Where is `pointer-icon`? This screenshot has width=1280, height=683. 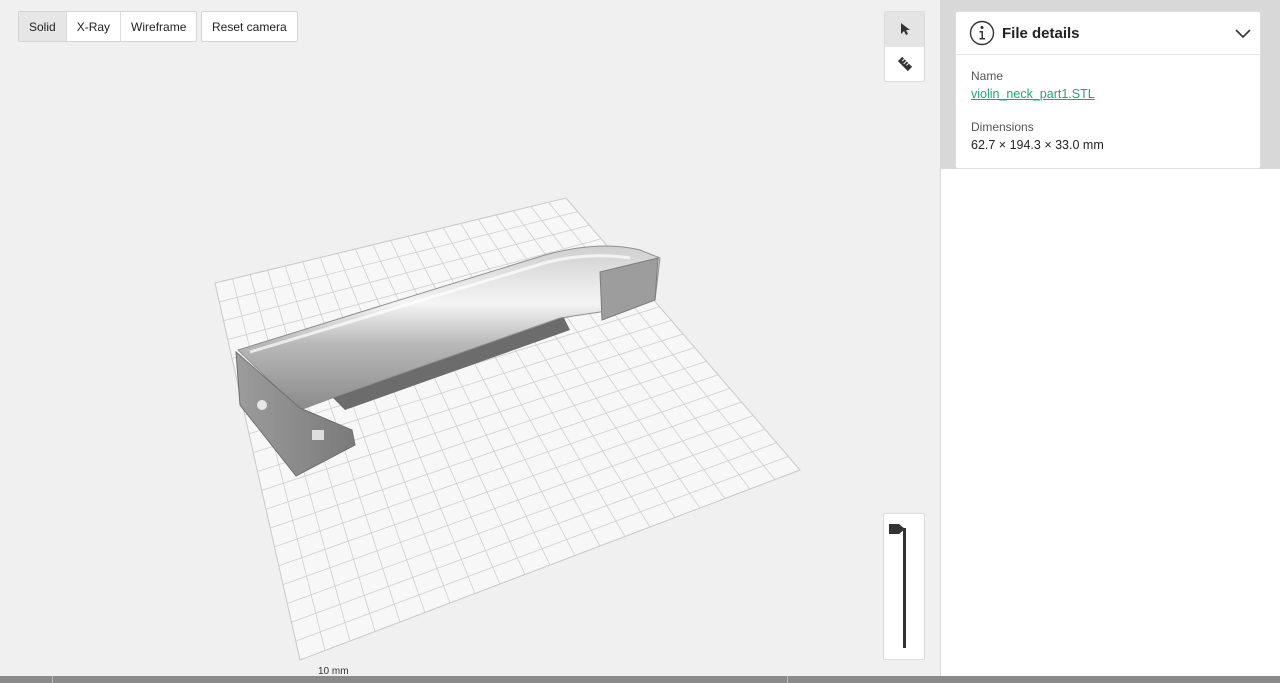 pointer-icon is located at coordinates (905, 29).